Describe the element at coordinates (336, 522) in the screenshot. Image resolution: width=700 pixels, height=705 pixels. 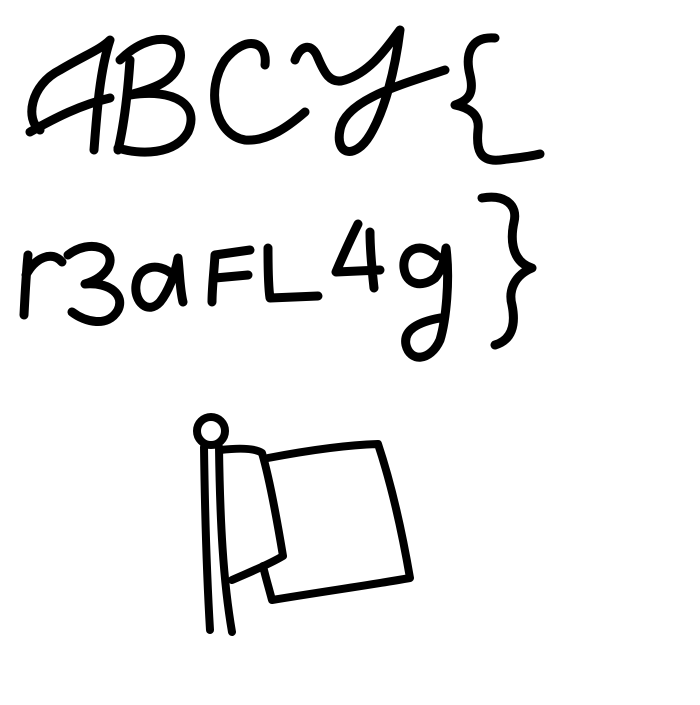
I see `flag-right-panel` at that location.